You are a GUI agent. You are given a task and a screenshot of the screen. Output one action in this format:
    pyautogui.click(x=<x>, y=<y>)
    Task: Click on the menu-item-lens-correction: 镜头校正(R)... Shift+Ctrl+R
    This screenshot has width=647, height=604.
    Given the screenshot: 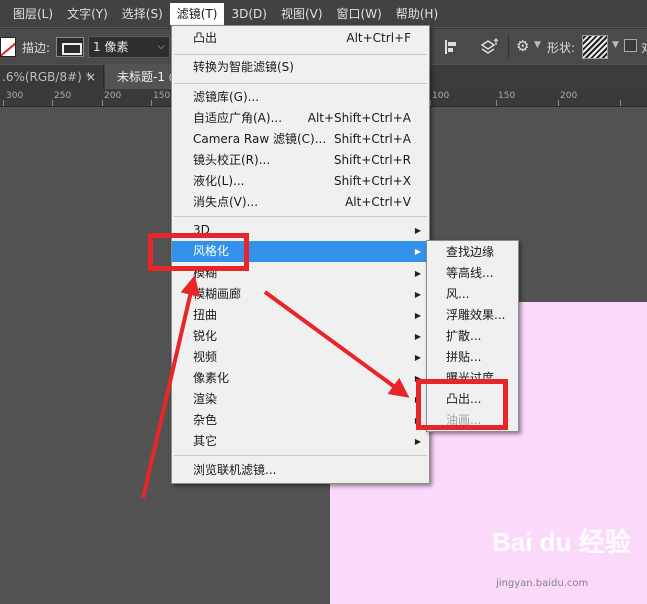 What is the action you would take?
    pyautogui.click(x=300, y=160)
    